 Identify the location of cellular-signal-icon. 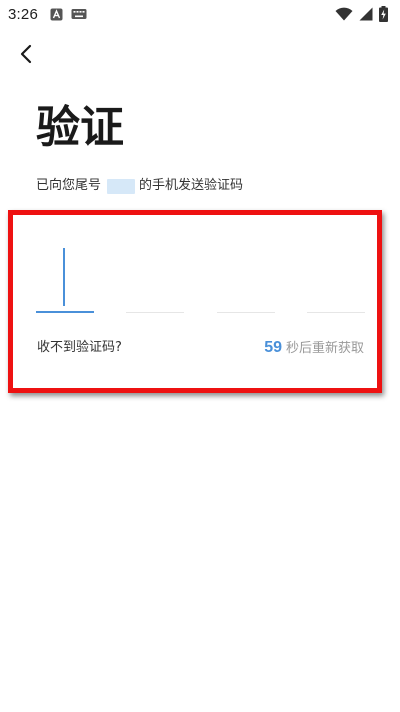
(366, 14).